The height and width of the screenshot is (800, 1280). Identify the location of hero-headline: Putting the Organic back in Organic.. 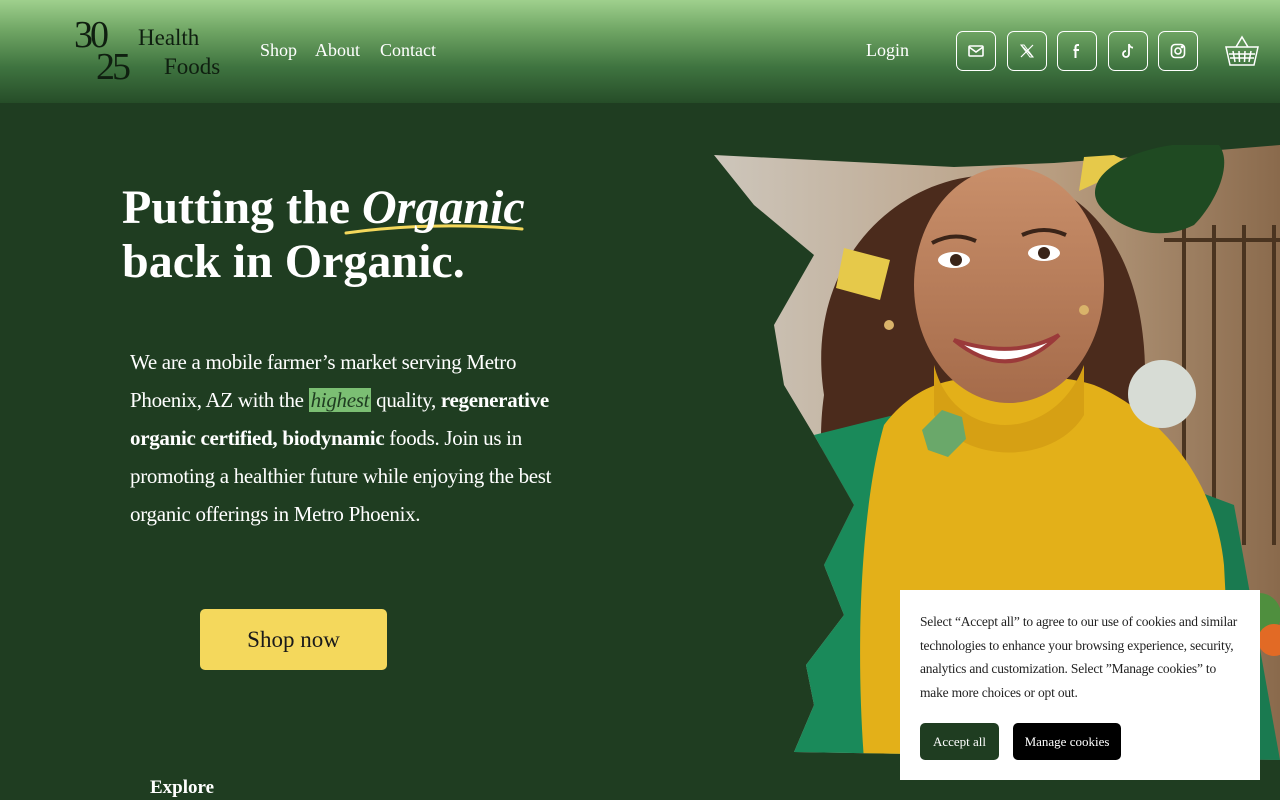
(323, 235).